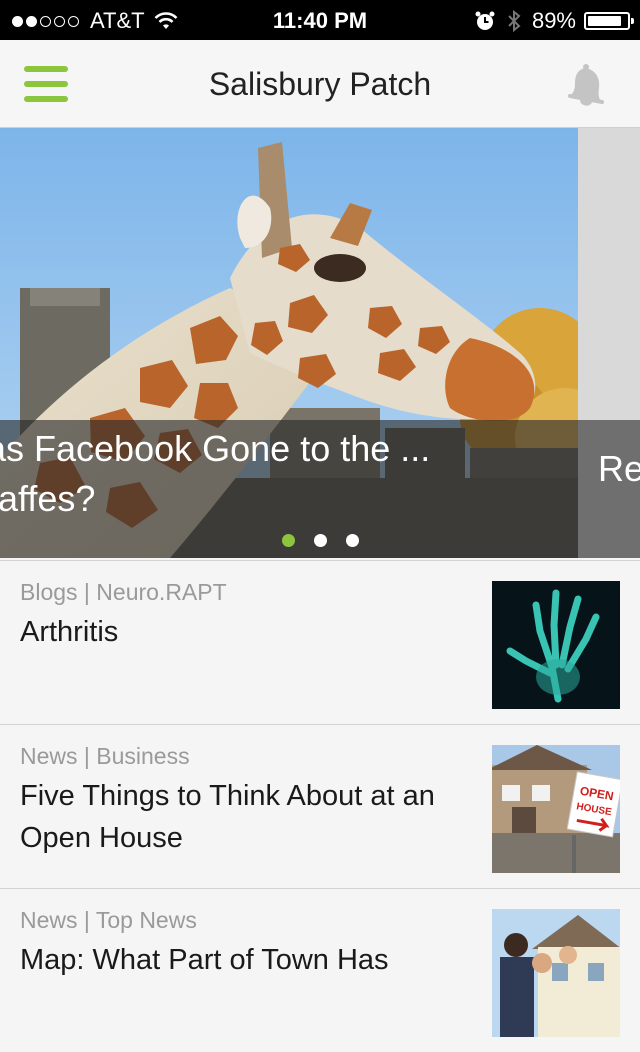 The image size is (640, 1052). What do you see at coordinates (166, 20) in the screenshot?
I see `wifi-icon` at bounding box center [166, 20].